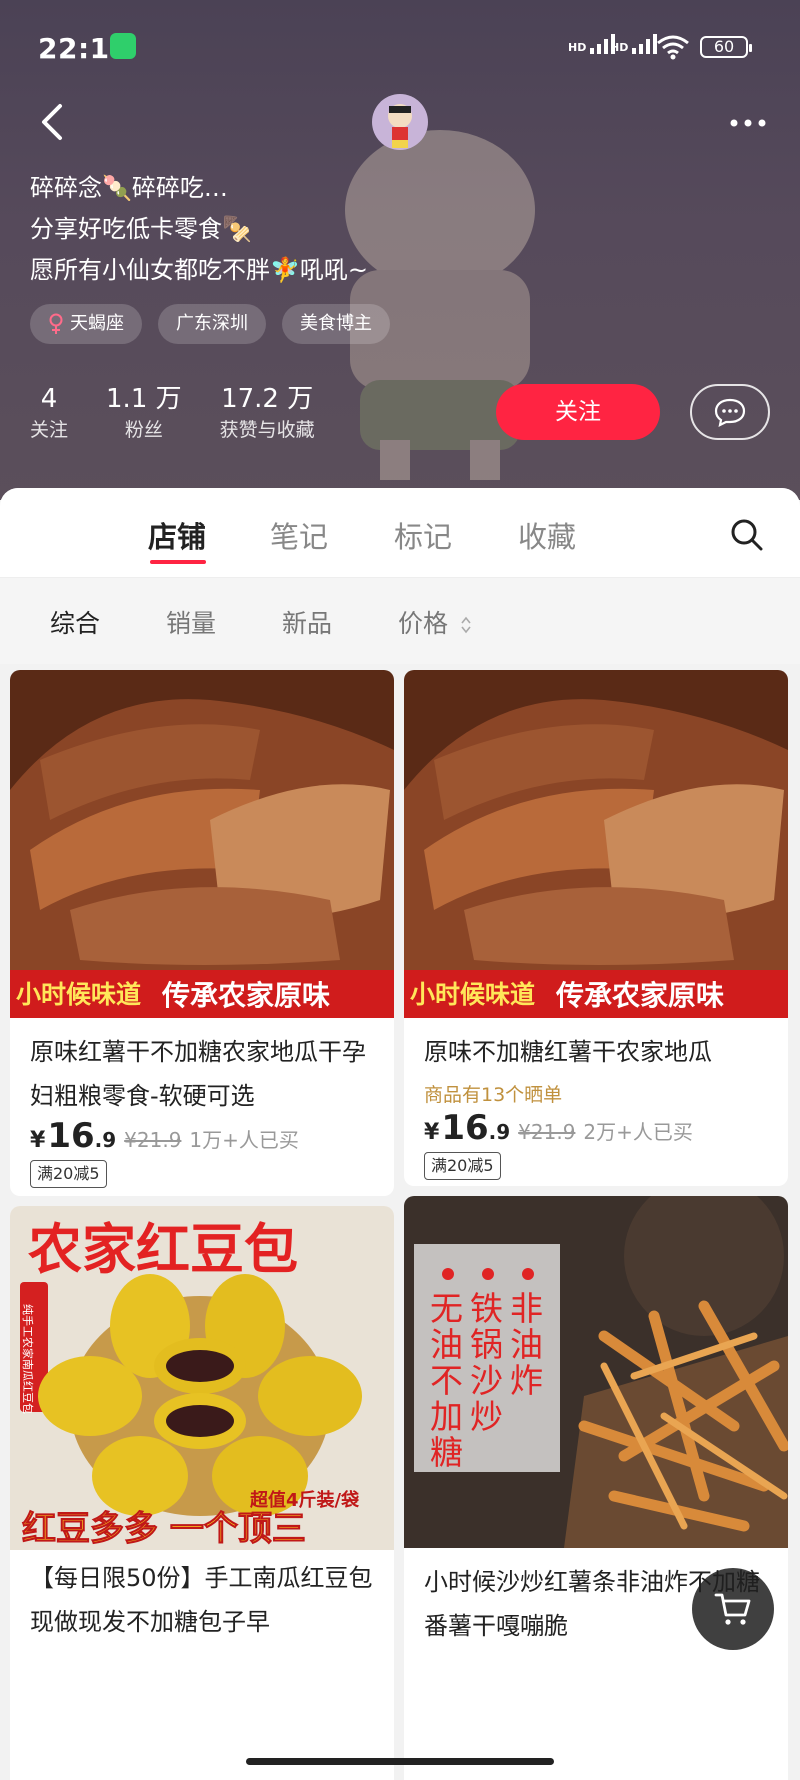 This screenshot has width=800, height=1780. What do you see at coordinates (141, 229) in the screenshot?
I see `bio-line: 分享好吃低卡零食🍢` at bounding box center [141, 229].